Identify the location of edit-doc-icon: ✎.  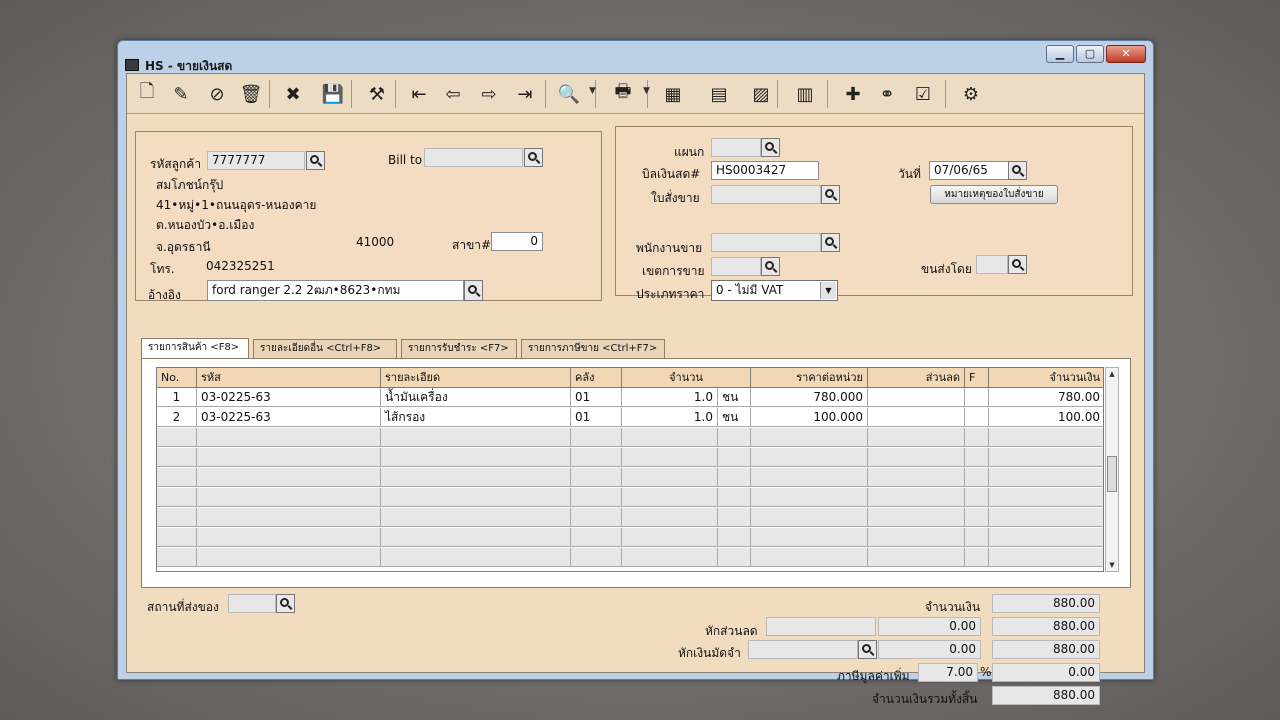
(181, 94).